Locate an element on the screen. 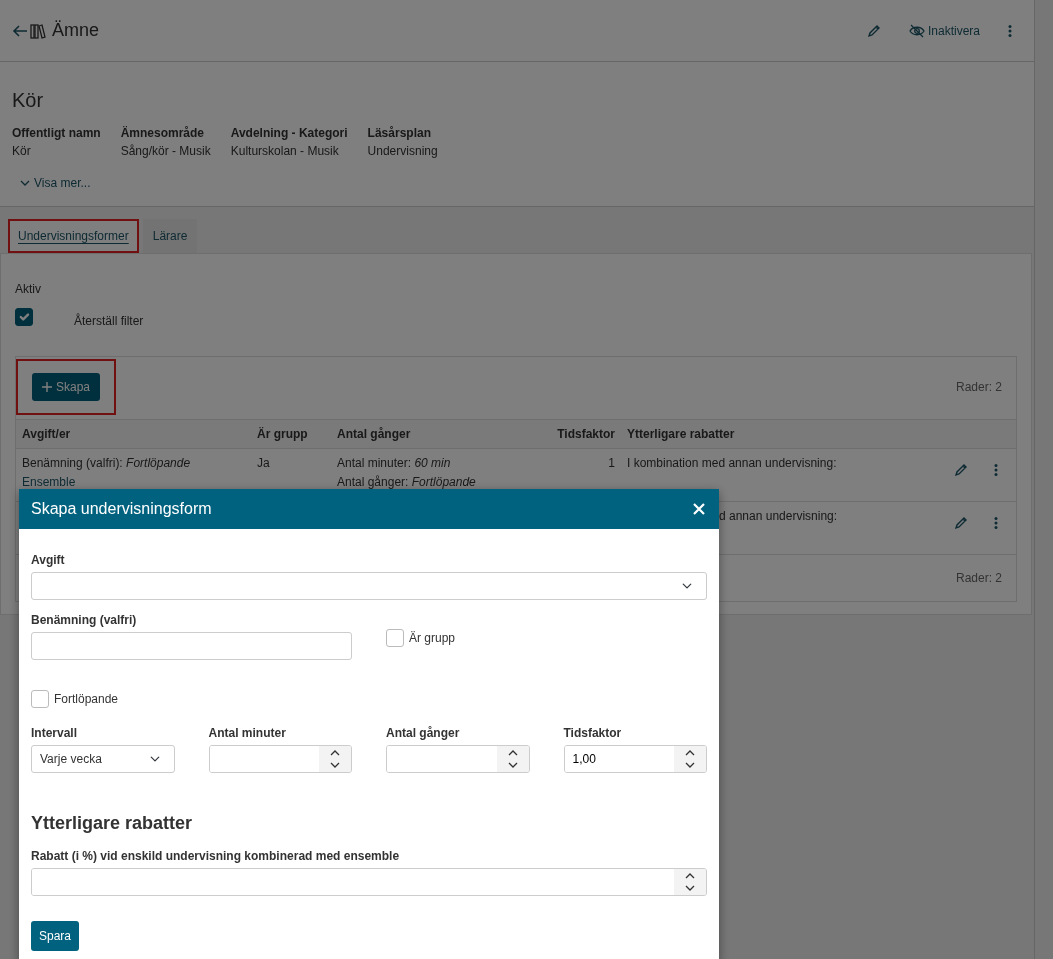 The height and width of the screenshot is (959, 1053). field-label: Antal gånger is located at coordinates (423, 733).